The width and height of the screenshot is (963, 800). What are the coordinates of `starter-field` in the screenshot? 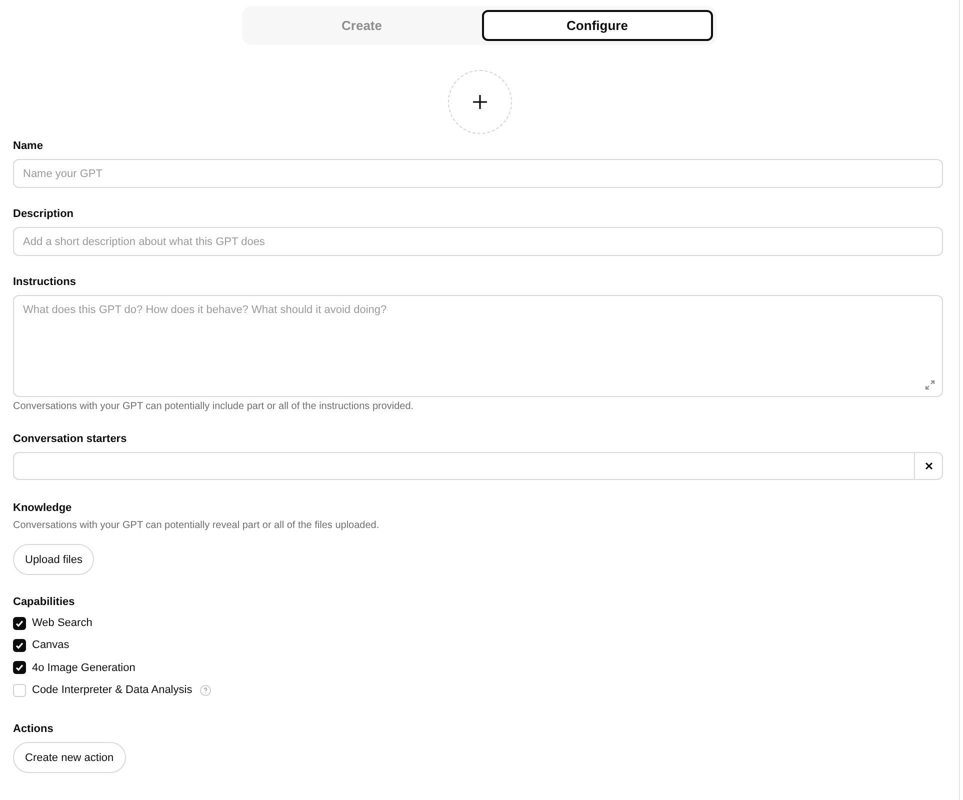 It's located at (464, 466).